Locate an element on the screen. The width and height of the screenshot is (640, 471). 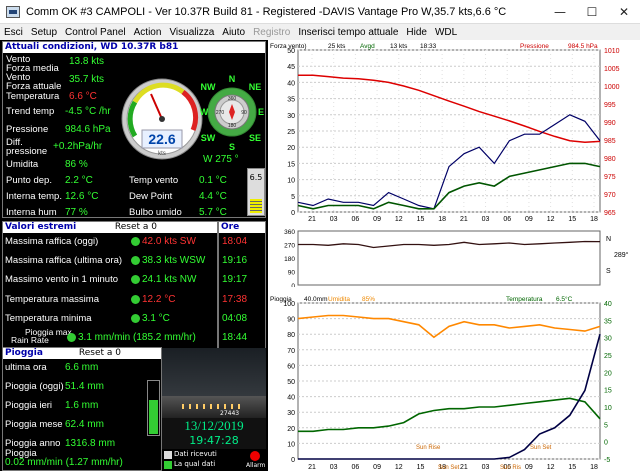
compass-n: N is located at coordinates (232, 79).